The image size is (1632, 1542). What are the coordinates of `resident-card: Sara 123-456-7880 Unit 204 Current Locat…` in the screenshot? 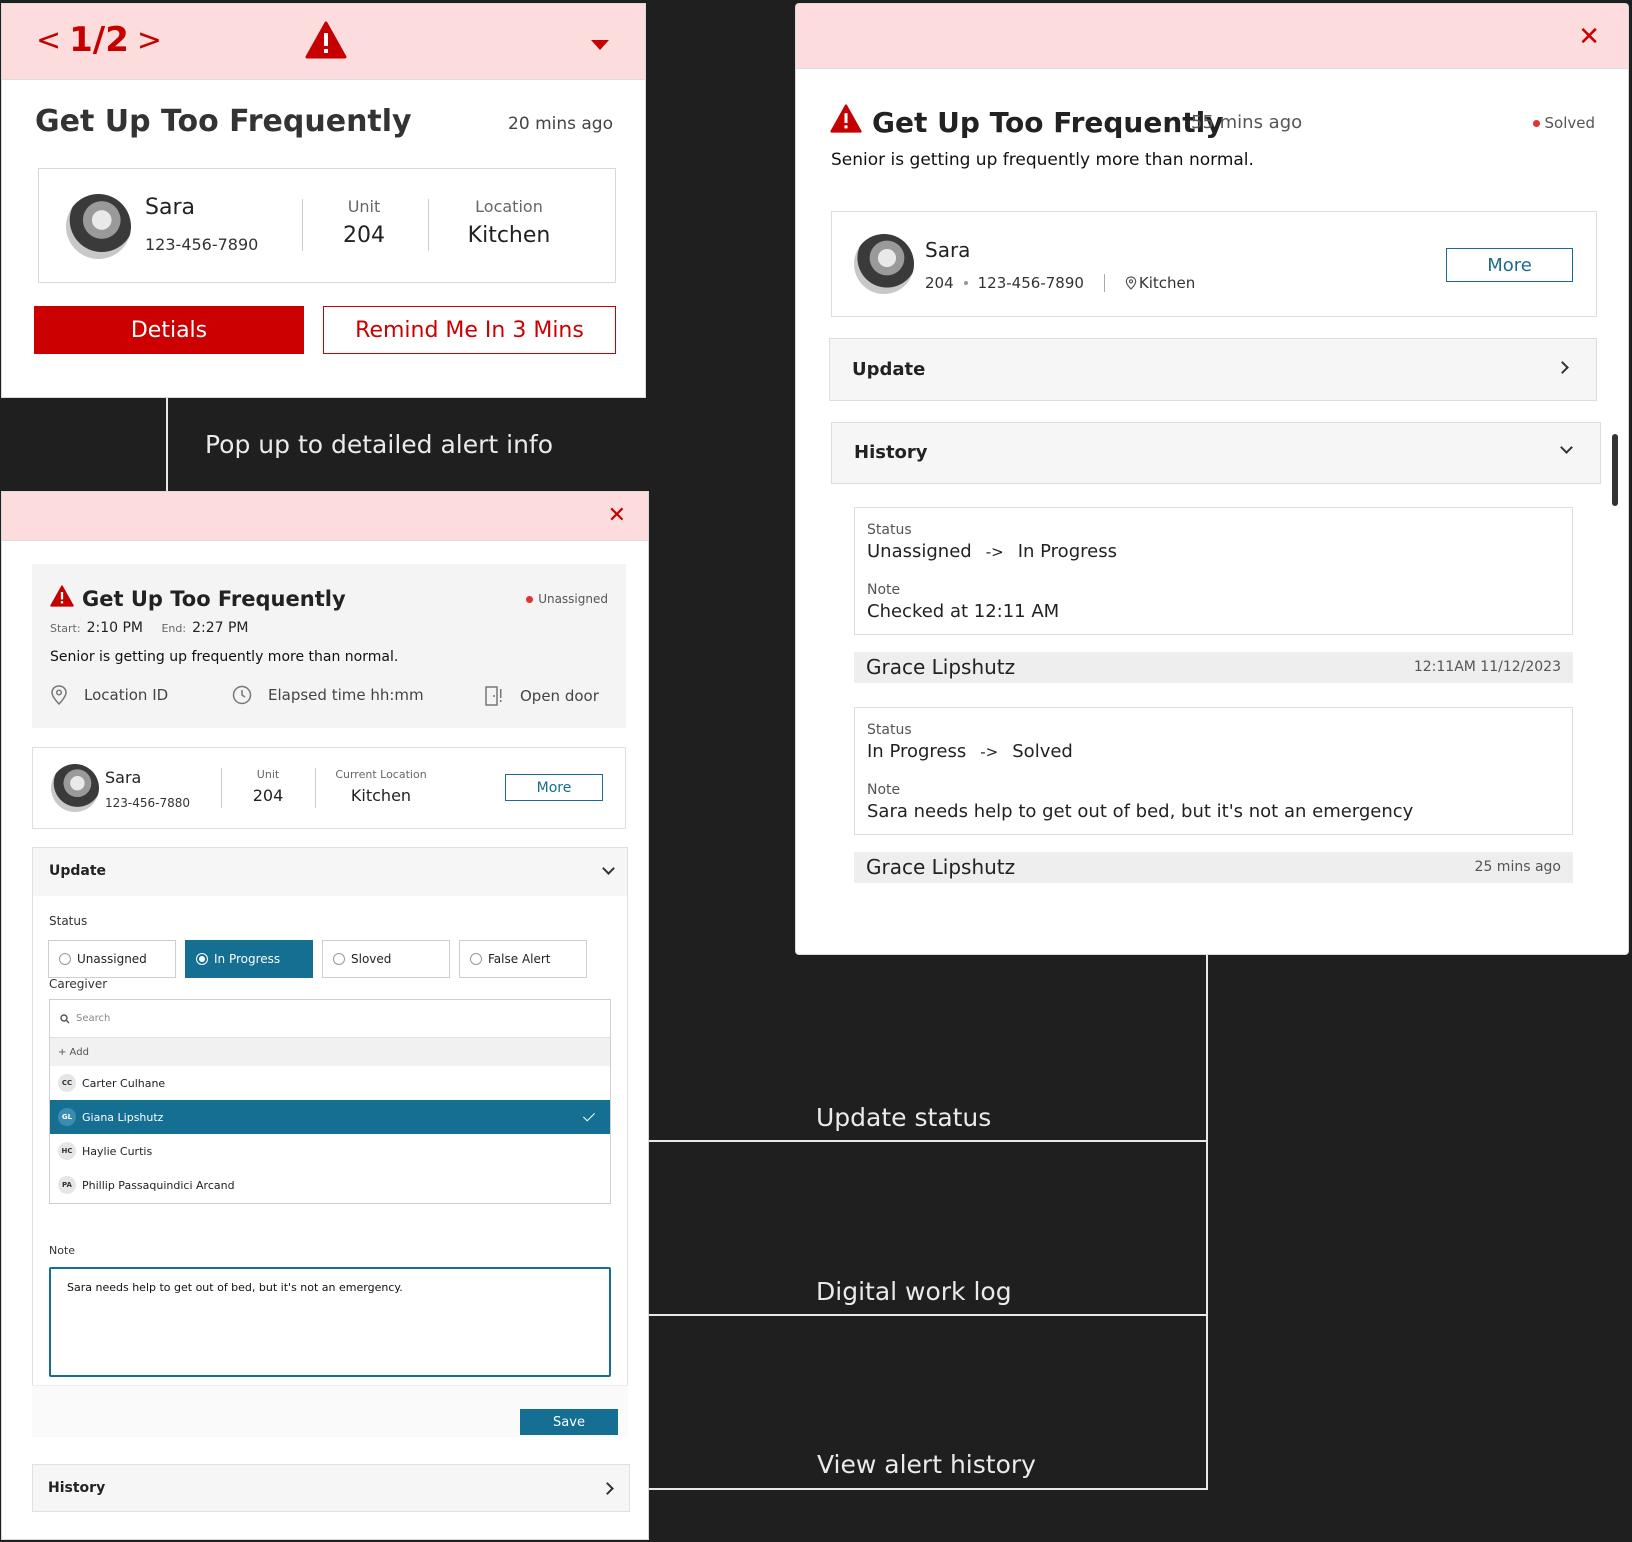 It's located at (329, 788).